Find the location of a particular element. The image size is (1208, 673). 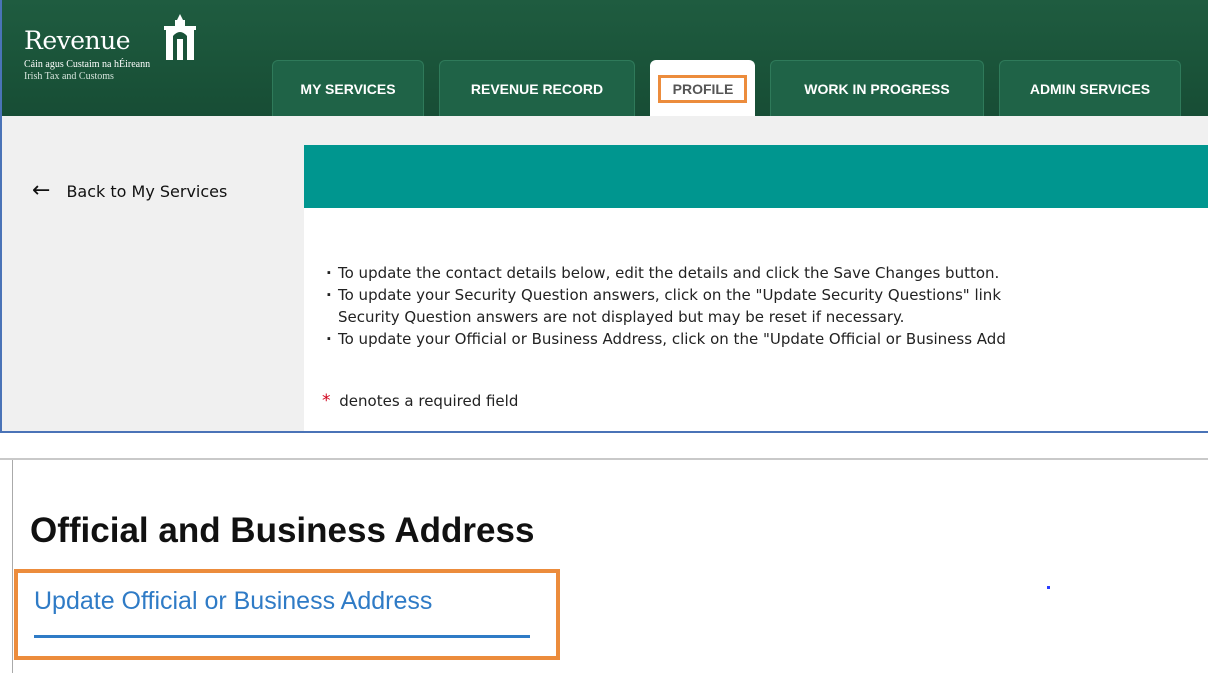

required-note-text: denotes a required field is located at coordinates (429, 401).